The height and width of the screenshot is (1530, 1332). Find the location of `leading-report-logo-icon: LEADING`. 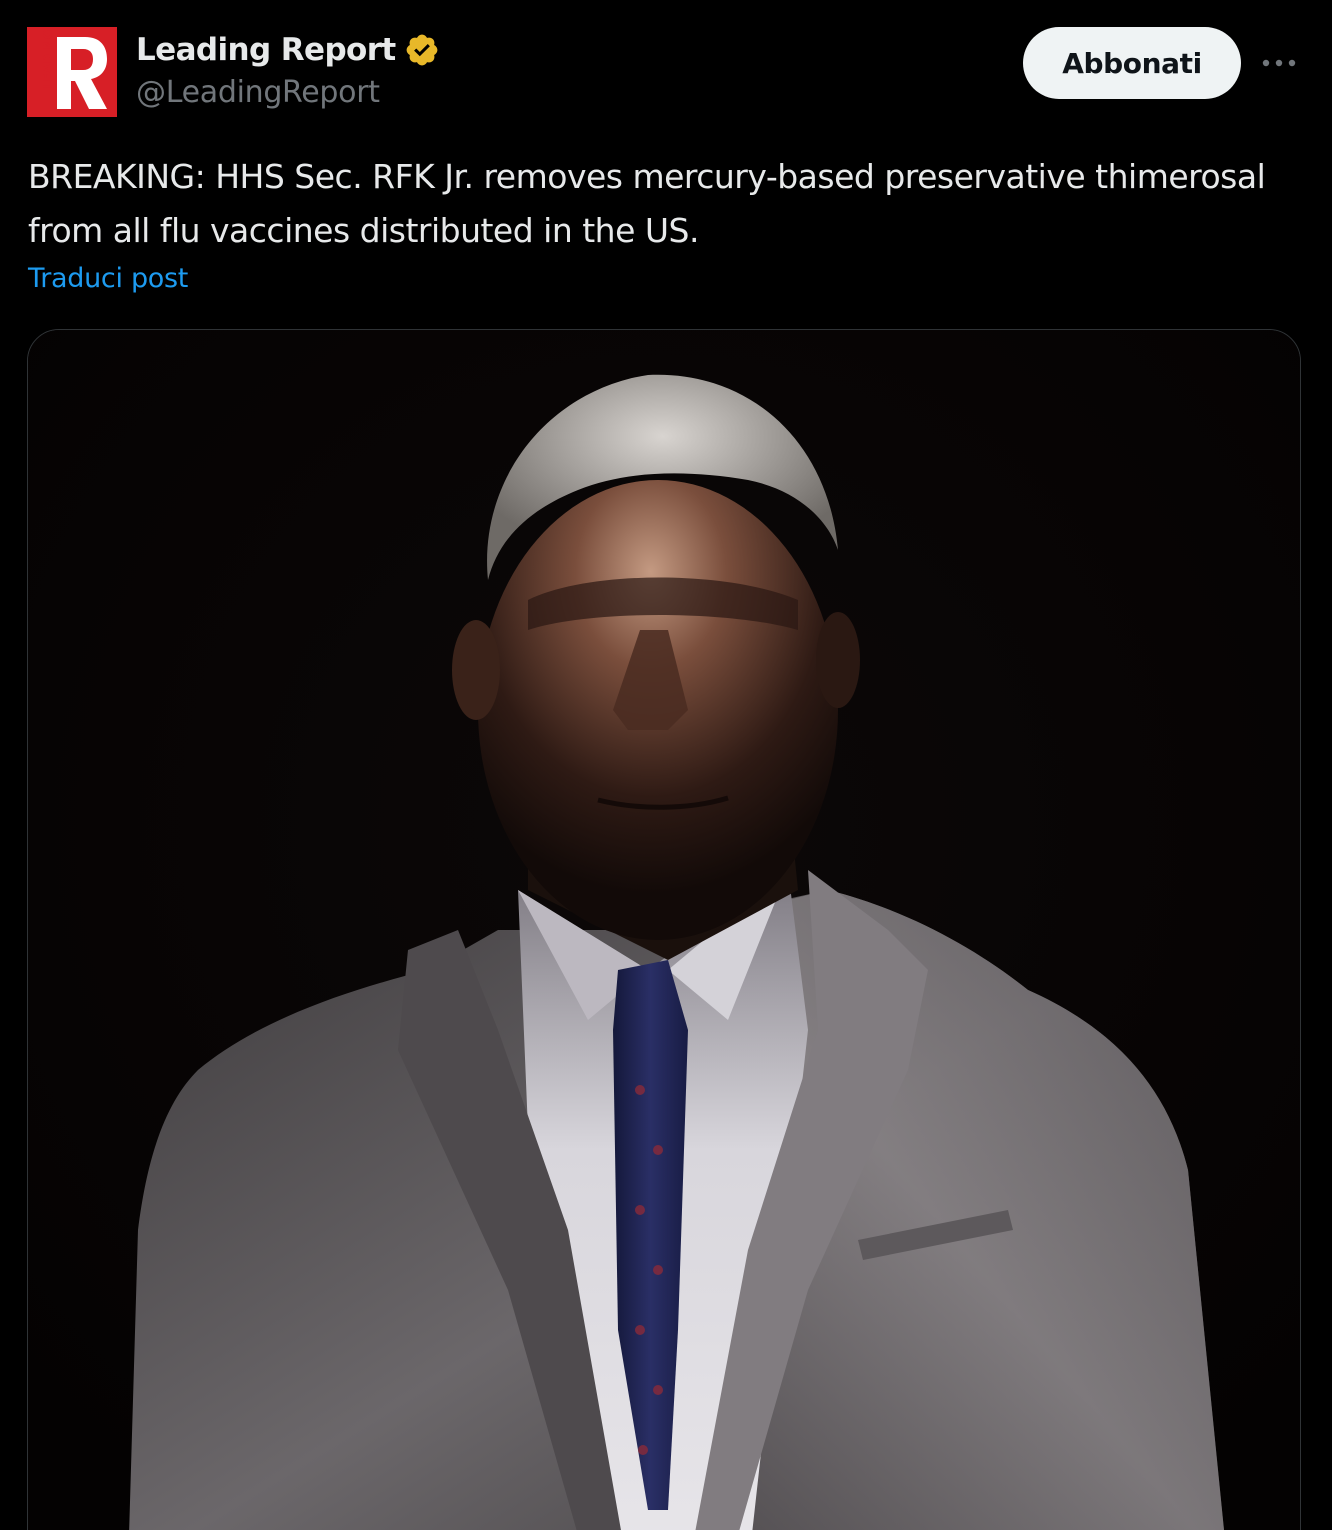

leading-report-logo-icon: LEADING is located at coordinates (72, 72).